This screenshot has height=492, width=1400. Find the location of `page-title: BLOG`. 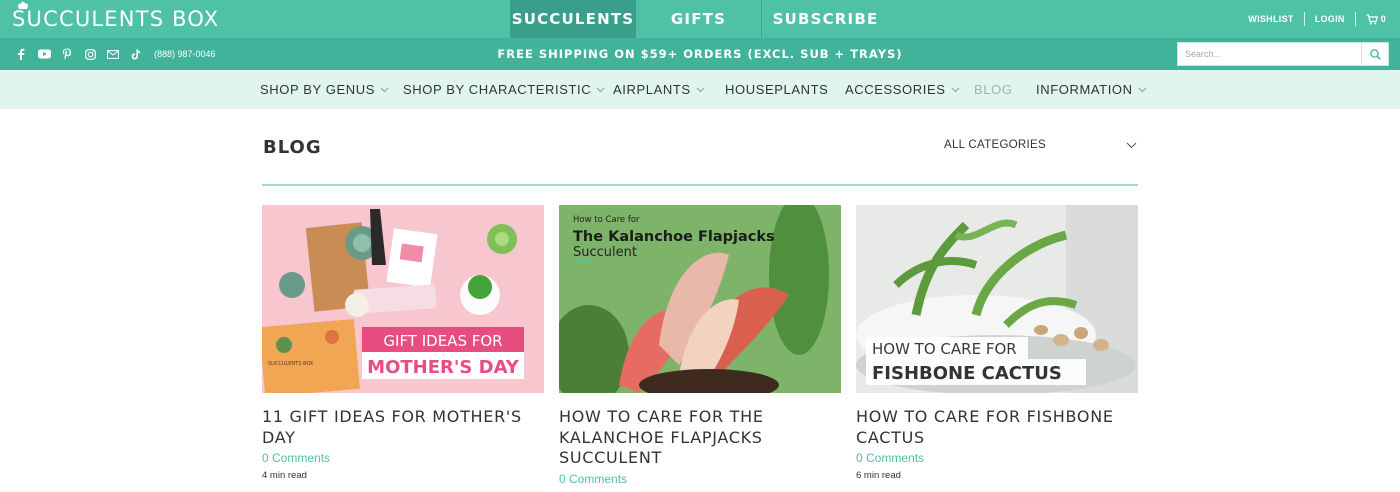

page-title: BLOG is located at coordinates (292, 147).